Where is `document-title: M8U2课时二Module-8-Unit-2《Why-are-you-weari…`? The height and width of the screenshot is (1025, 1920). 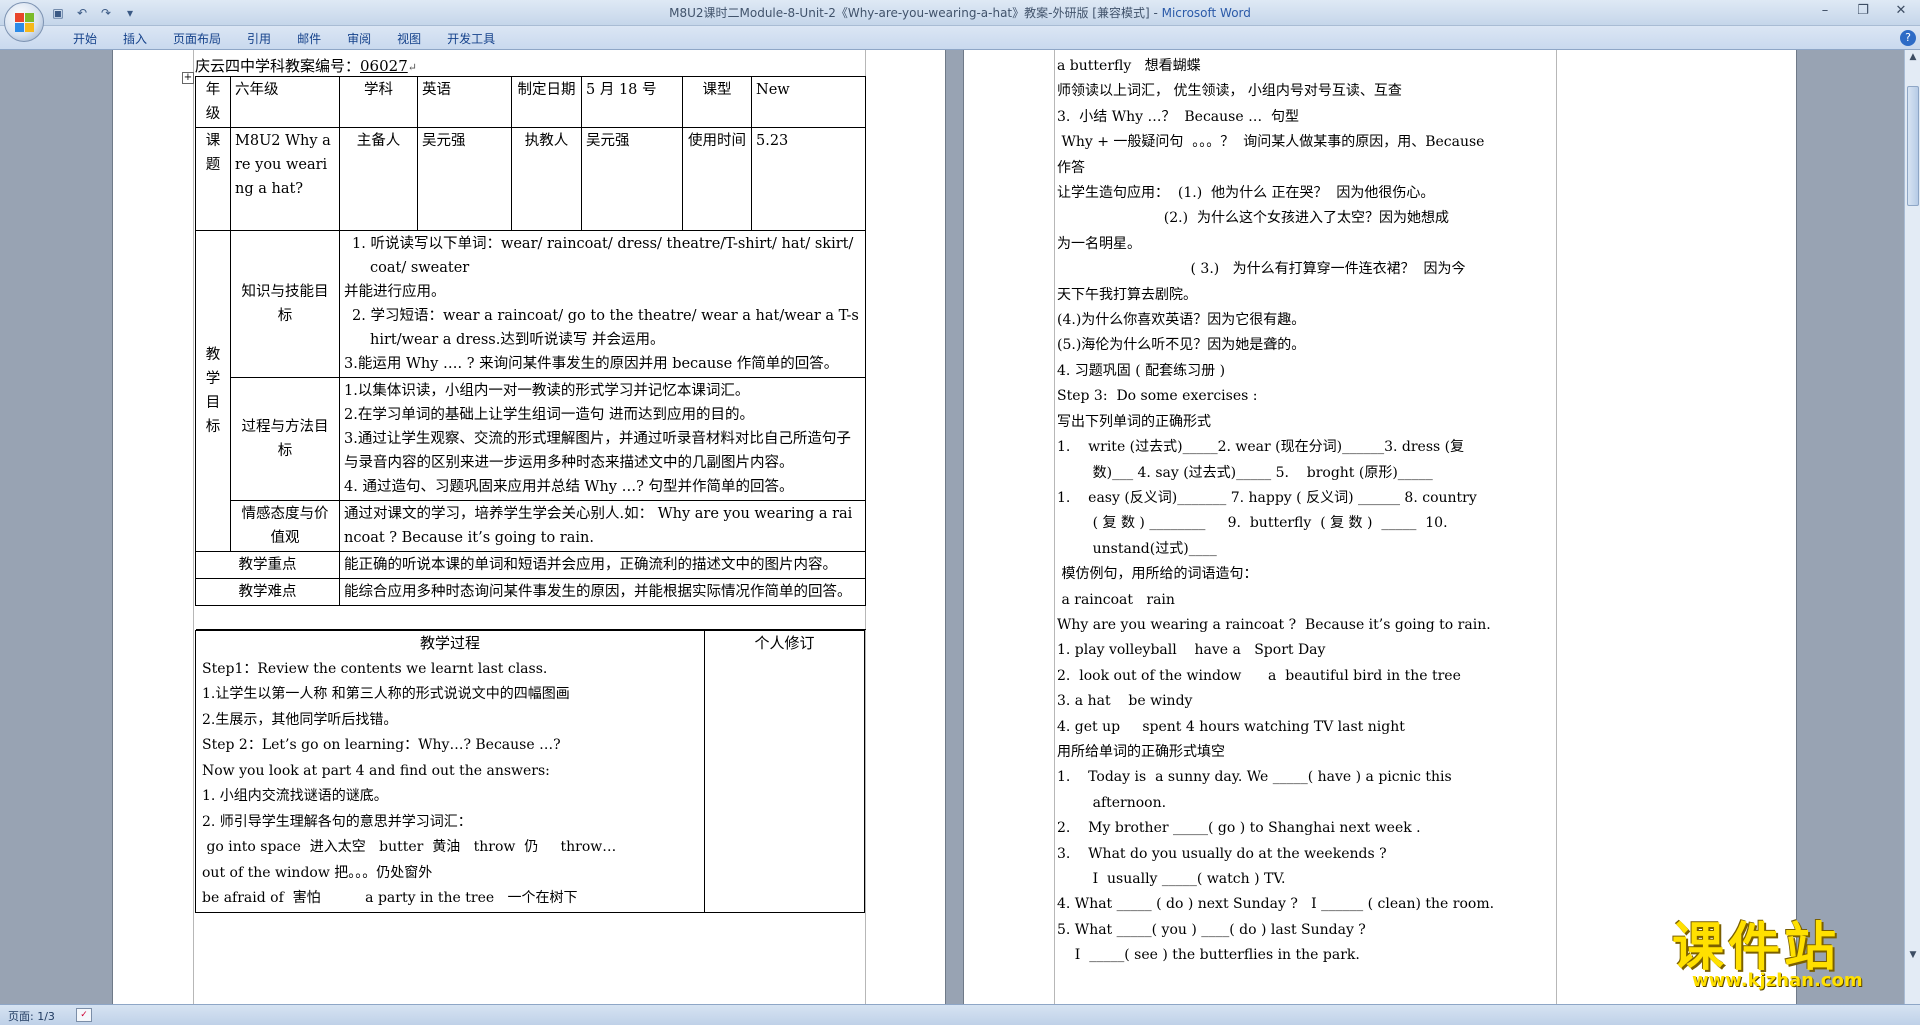
document-title: M8U2课时二Module-8-Unit-2《Why-are-you-weari… is located at coordinates (915, 13).